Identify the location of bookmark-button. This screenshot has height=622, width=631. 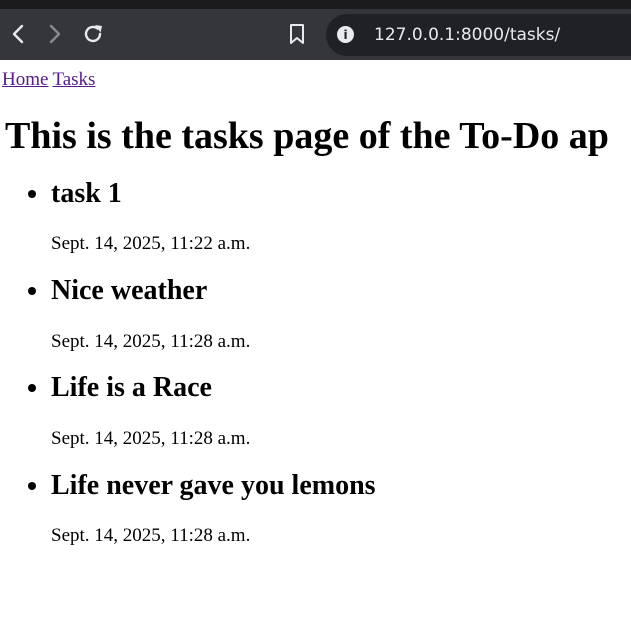
(297, 34).